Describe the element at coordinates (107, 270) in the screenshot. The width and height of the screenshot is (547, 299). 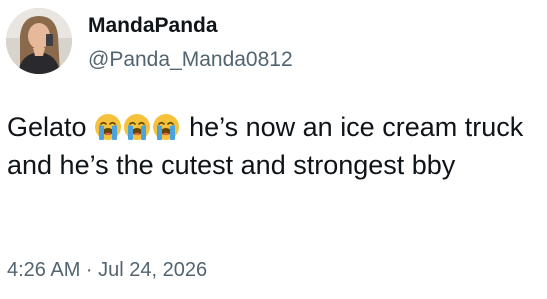
I see `tweet-timestamp: 4:26 AM · Jul 24, 2026` at that location.